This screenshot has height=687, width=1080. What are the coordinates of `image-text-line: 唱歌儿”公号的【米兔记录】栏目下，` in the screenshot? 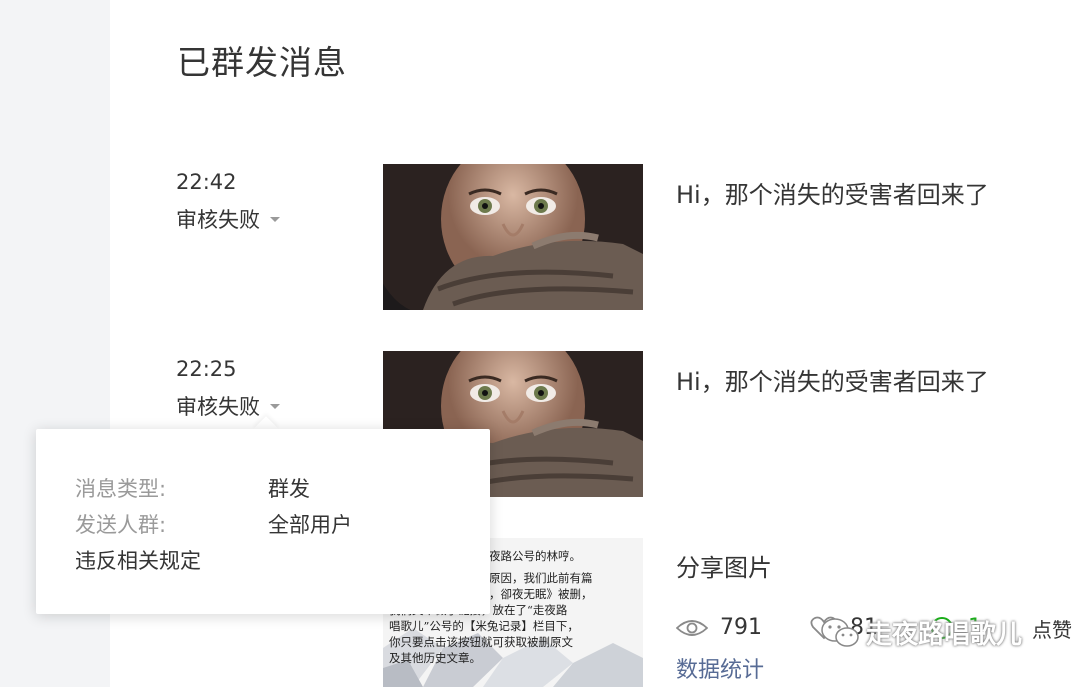 It's located at (484, 626).